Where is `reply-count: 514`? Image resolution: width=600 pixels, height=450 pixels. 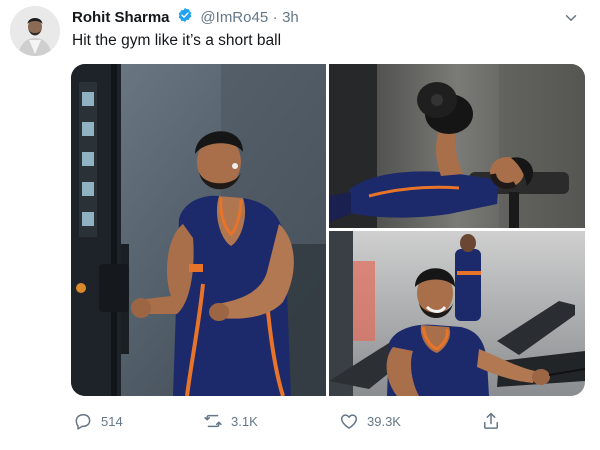 reply-count: 514 is located at coordinates (112, 421).